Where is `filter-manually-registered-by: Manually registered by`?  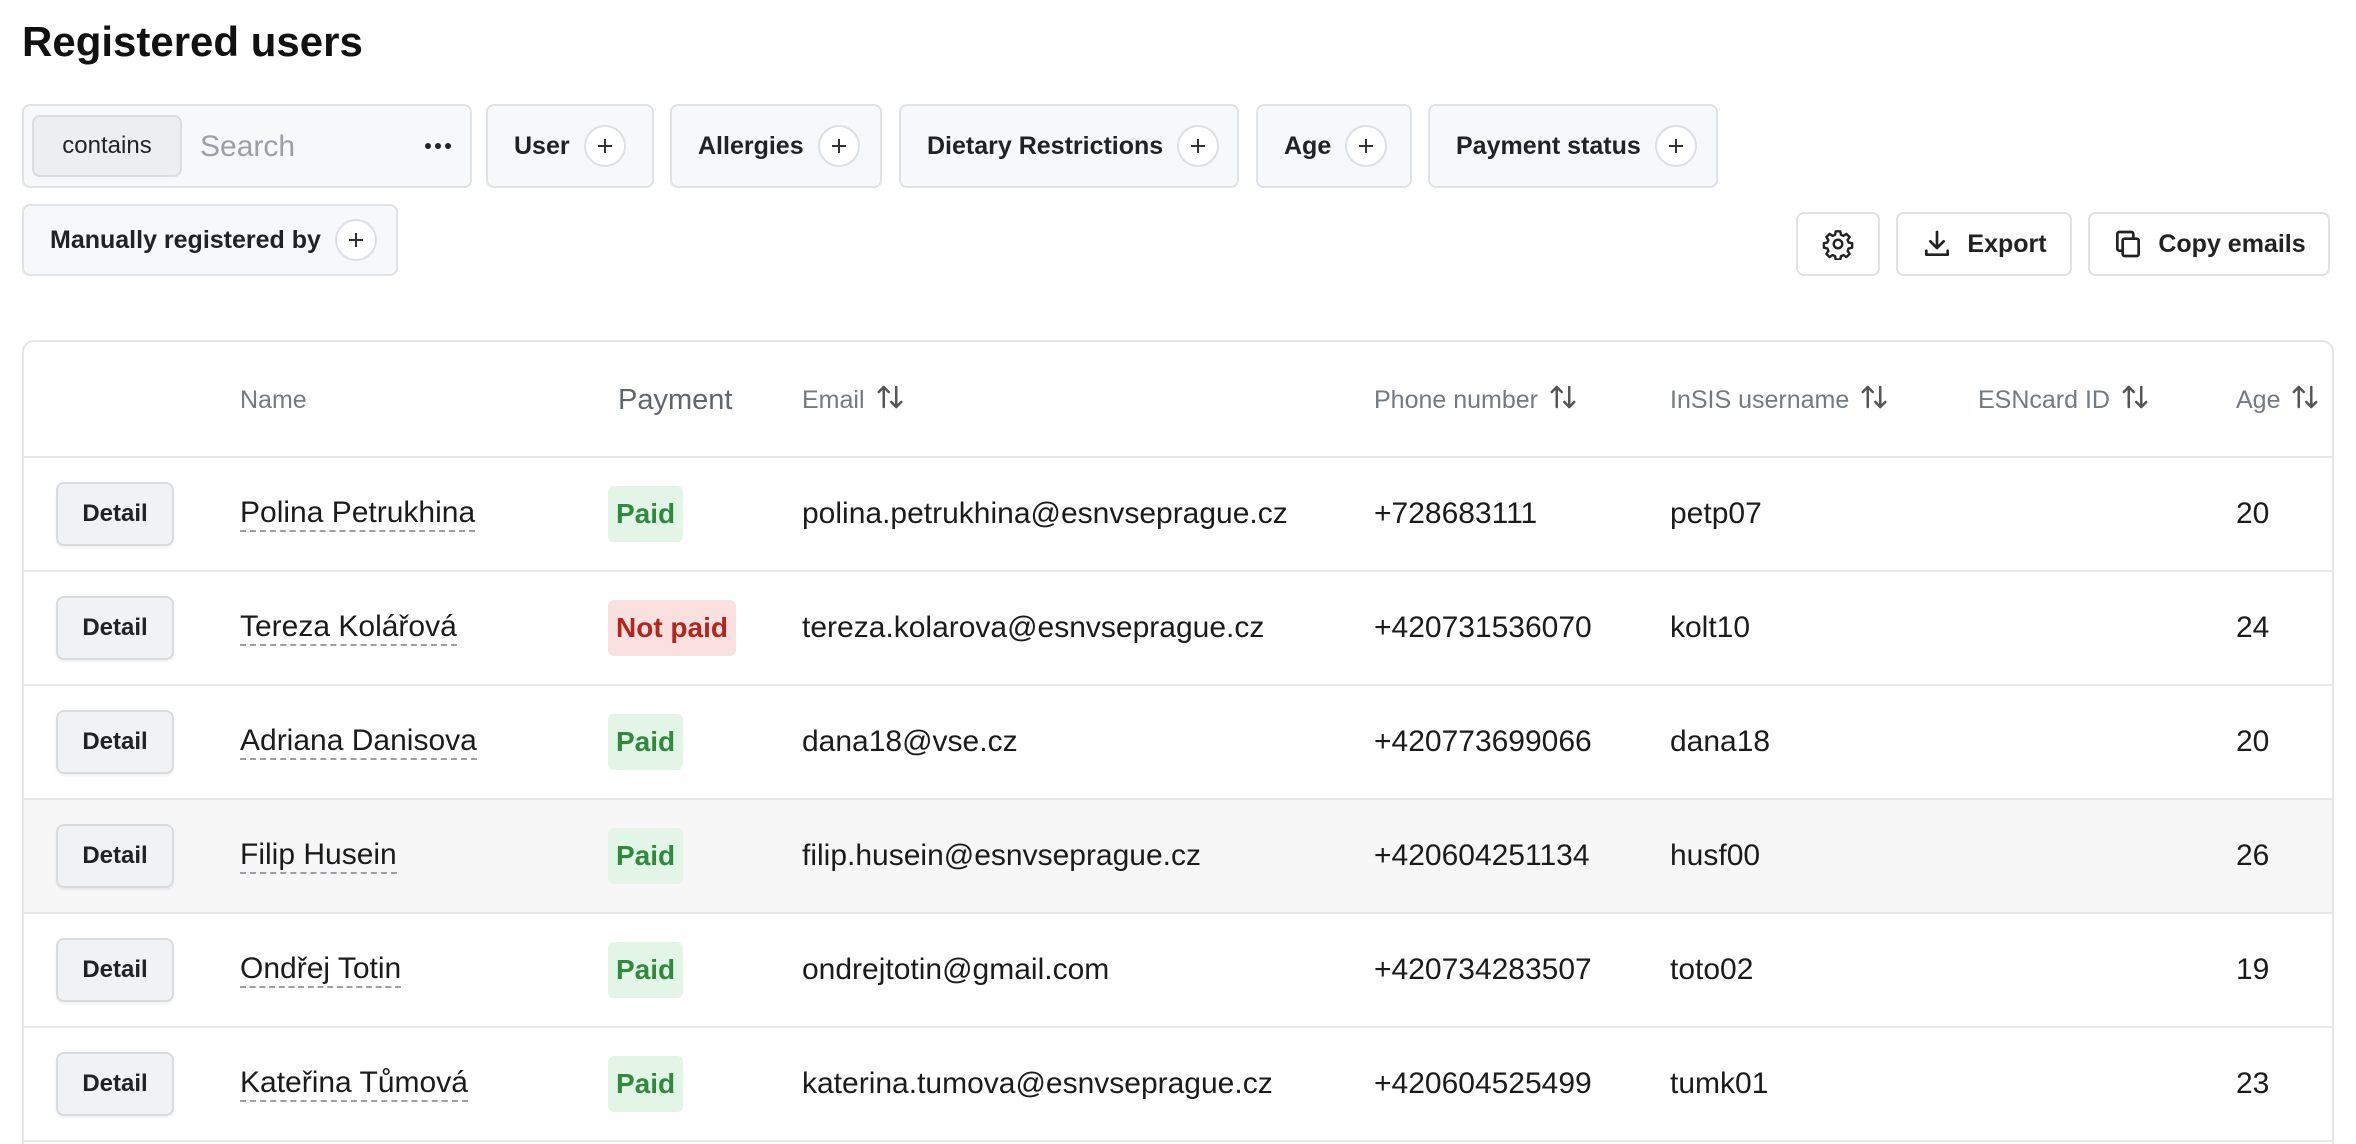
filter-manually-registered-by: Manually registered by is located at coordinates (210, 240).